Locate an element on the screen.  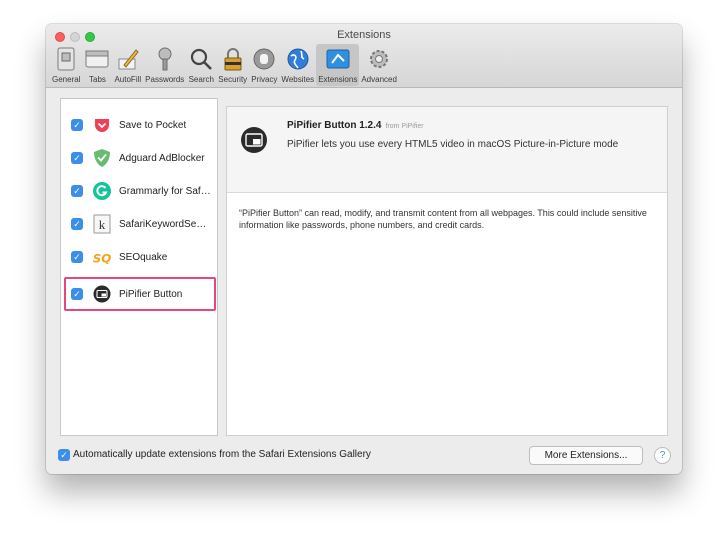
extension-name: Save to Pocket is located at coordinates (153, 125).